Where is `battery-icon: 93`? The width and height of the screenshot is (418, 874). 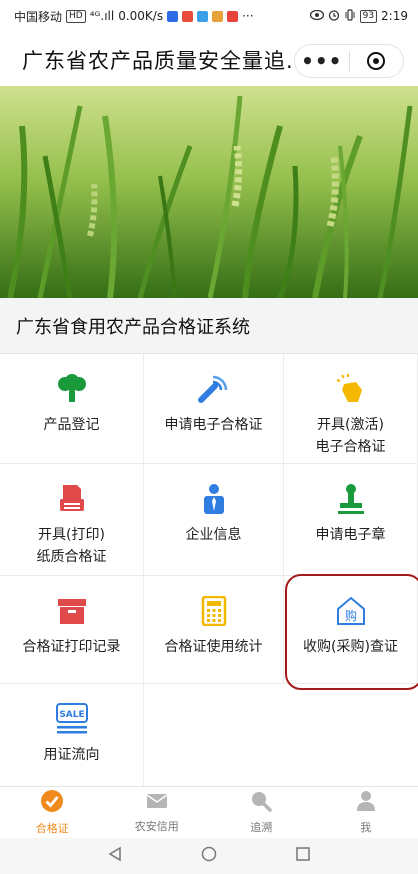
battery-icon: 93 is located at coordinates (368, 16).